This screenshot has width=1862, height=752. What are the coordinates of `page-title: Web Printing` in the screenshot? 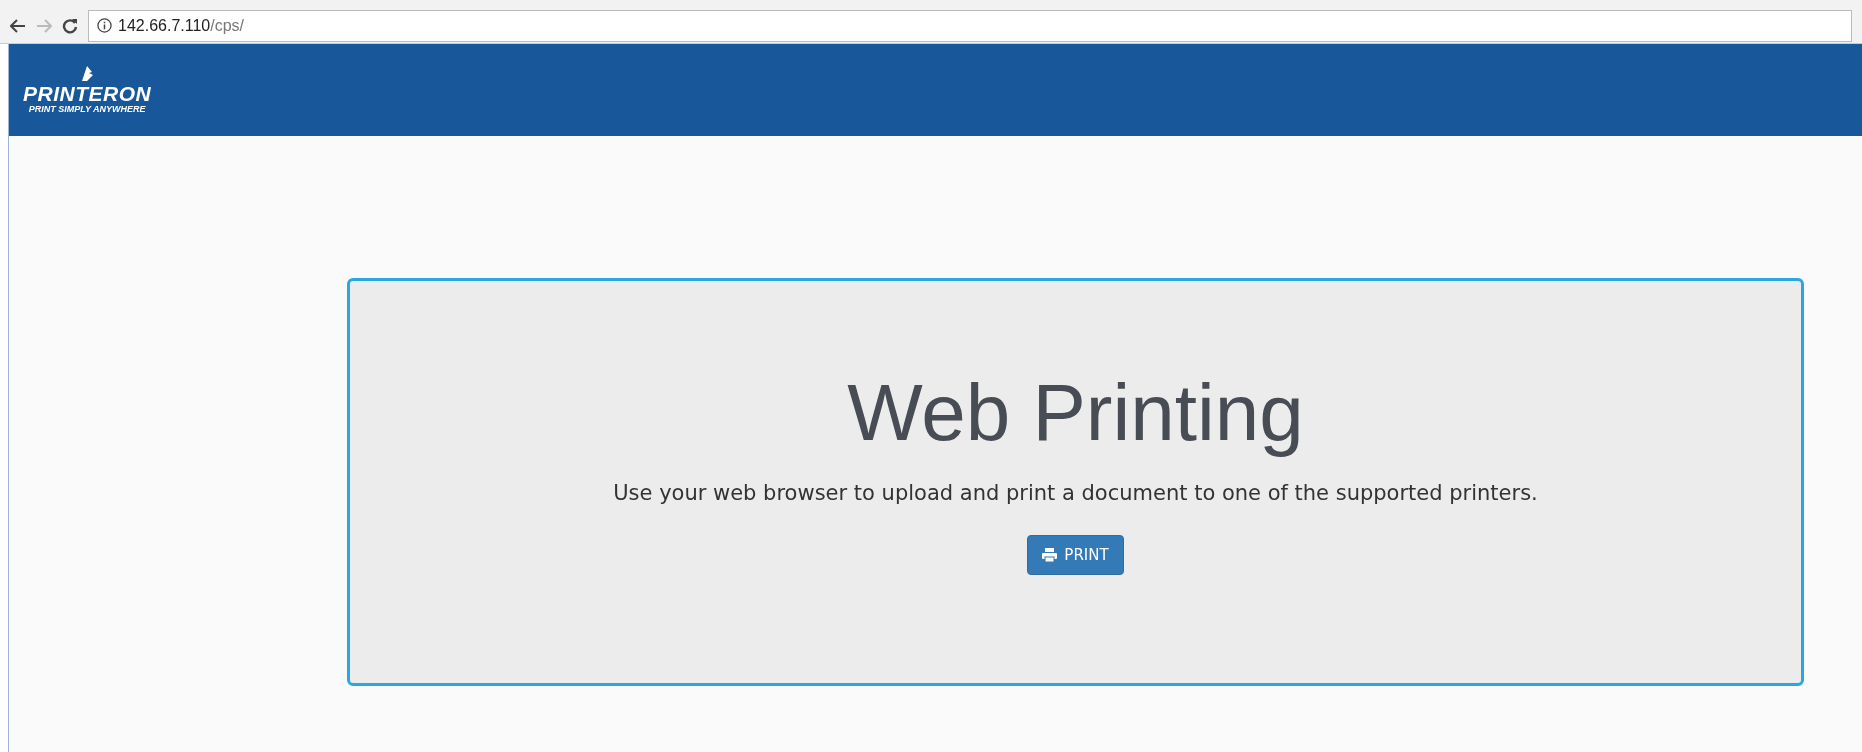 It's located at (1075, 413).